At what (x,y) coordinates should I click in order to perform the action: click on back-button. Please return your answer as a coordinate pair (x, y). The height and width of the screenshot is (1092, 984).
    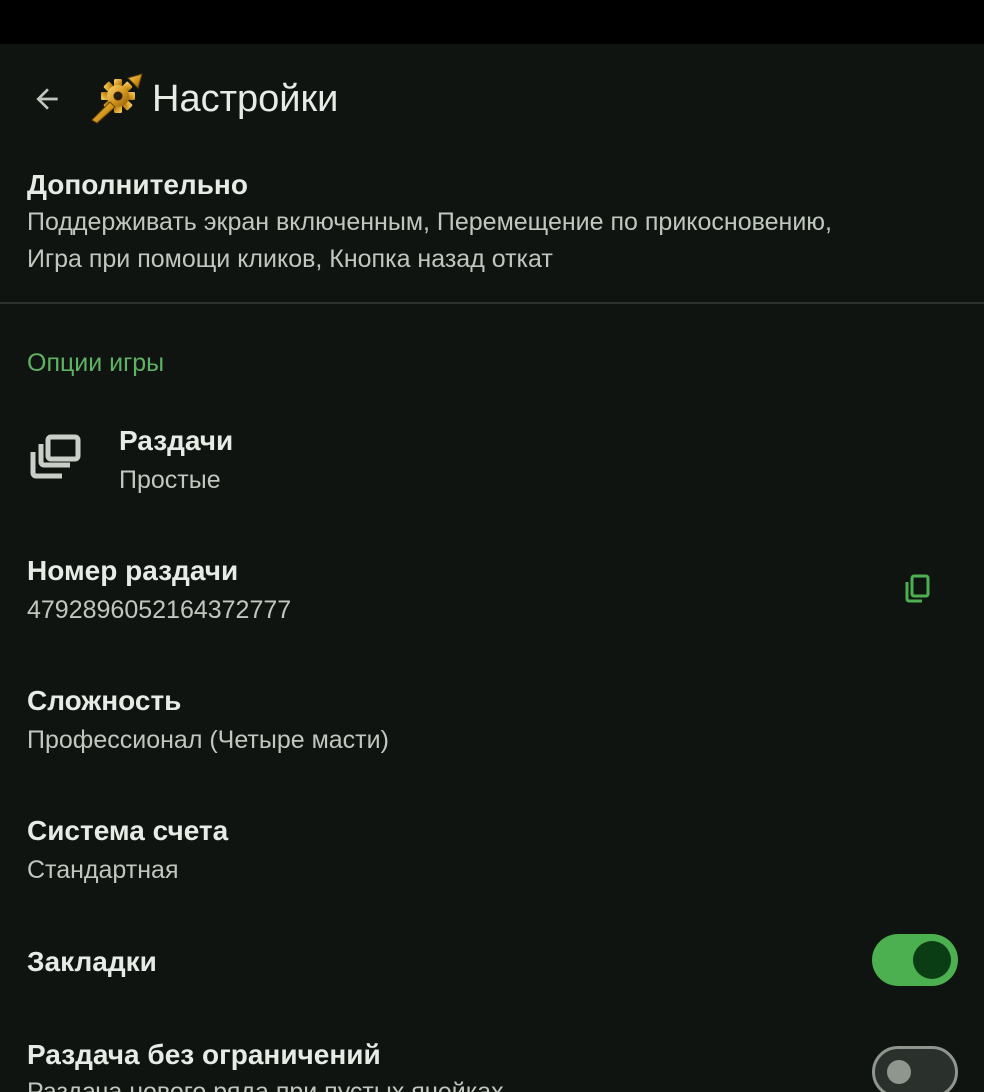
    Looking at the image, I should click on (47, 99).